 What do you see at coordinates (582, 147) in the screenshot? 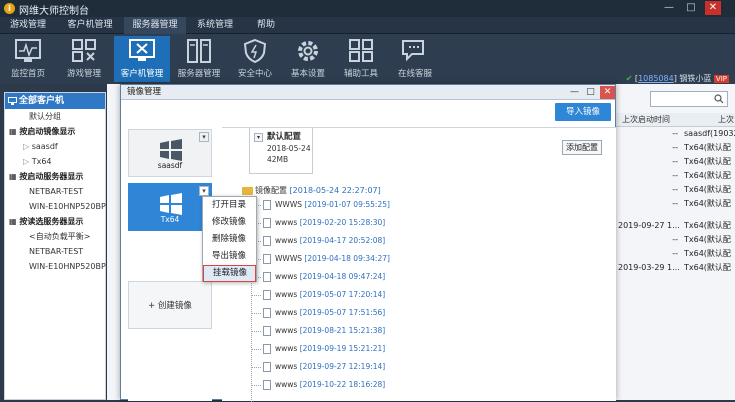
I see `add-config-button: 添加配置` at bounding box center [582, 147].